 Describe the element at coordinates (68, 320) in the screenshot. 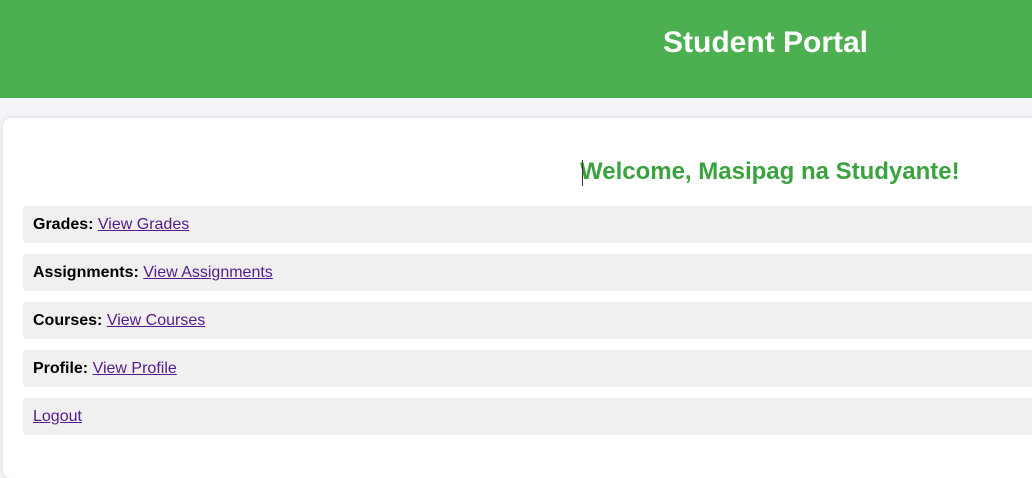

I see `courses-label: Courses:` at that location.